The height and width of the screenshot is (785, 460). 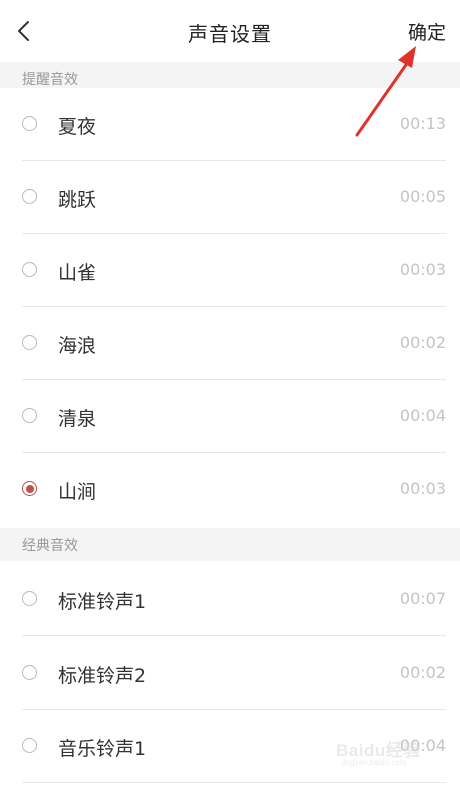 I want to click on sound-option-row: 山雀 00:03, so click(x=230, y=270).